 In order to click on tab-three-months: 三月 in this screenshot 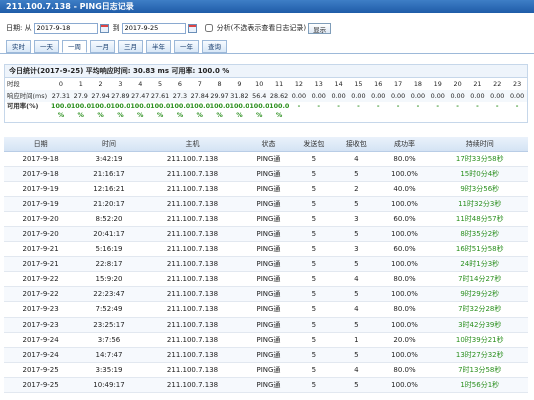, I will do `click(130, 46)`.